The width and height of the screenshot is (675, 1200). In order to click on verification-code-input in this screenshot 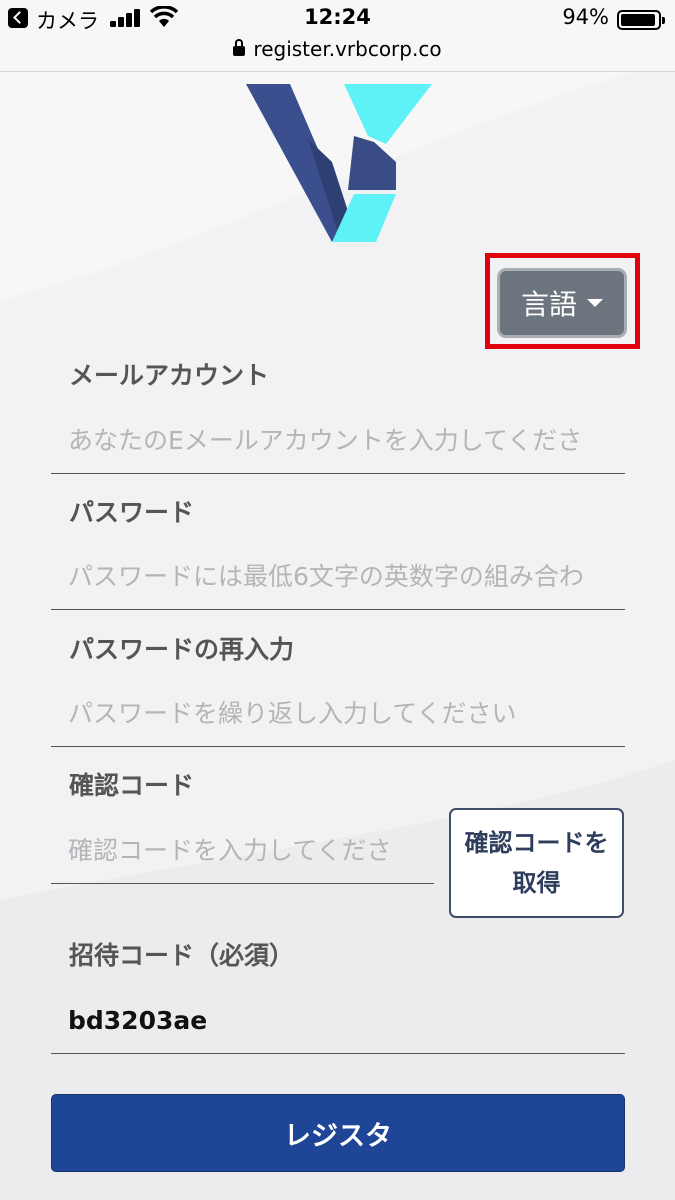, I will do `click(242, 851)`.